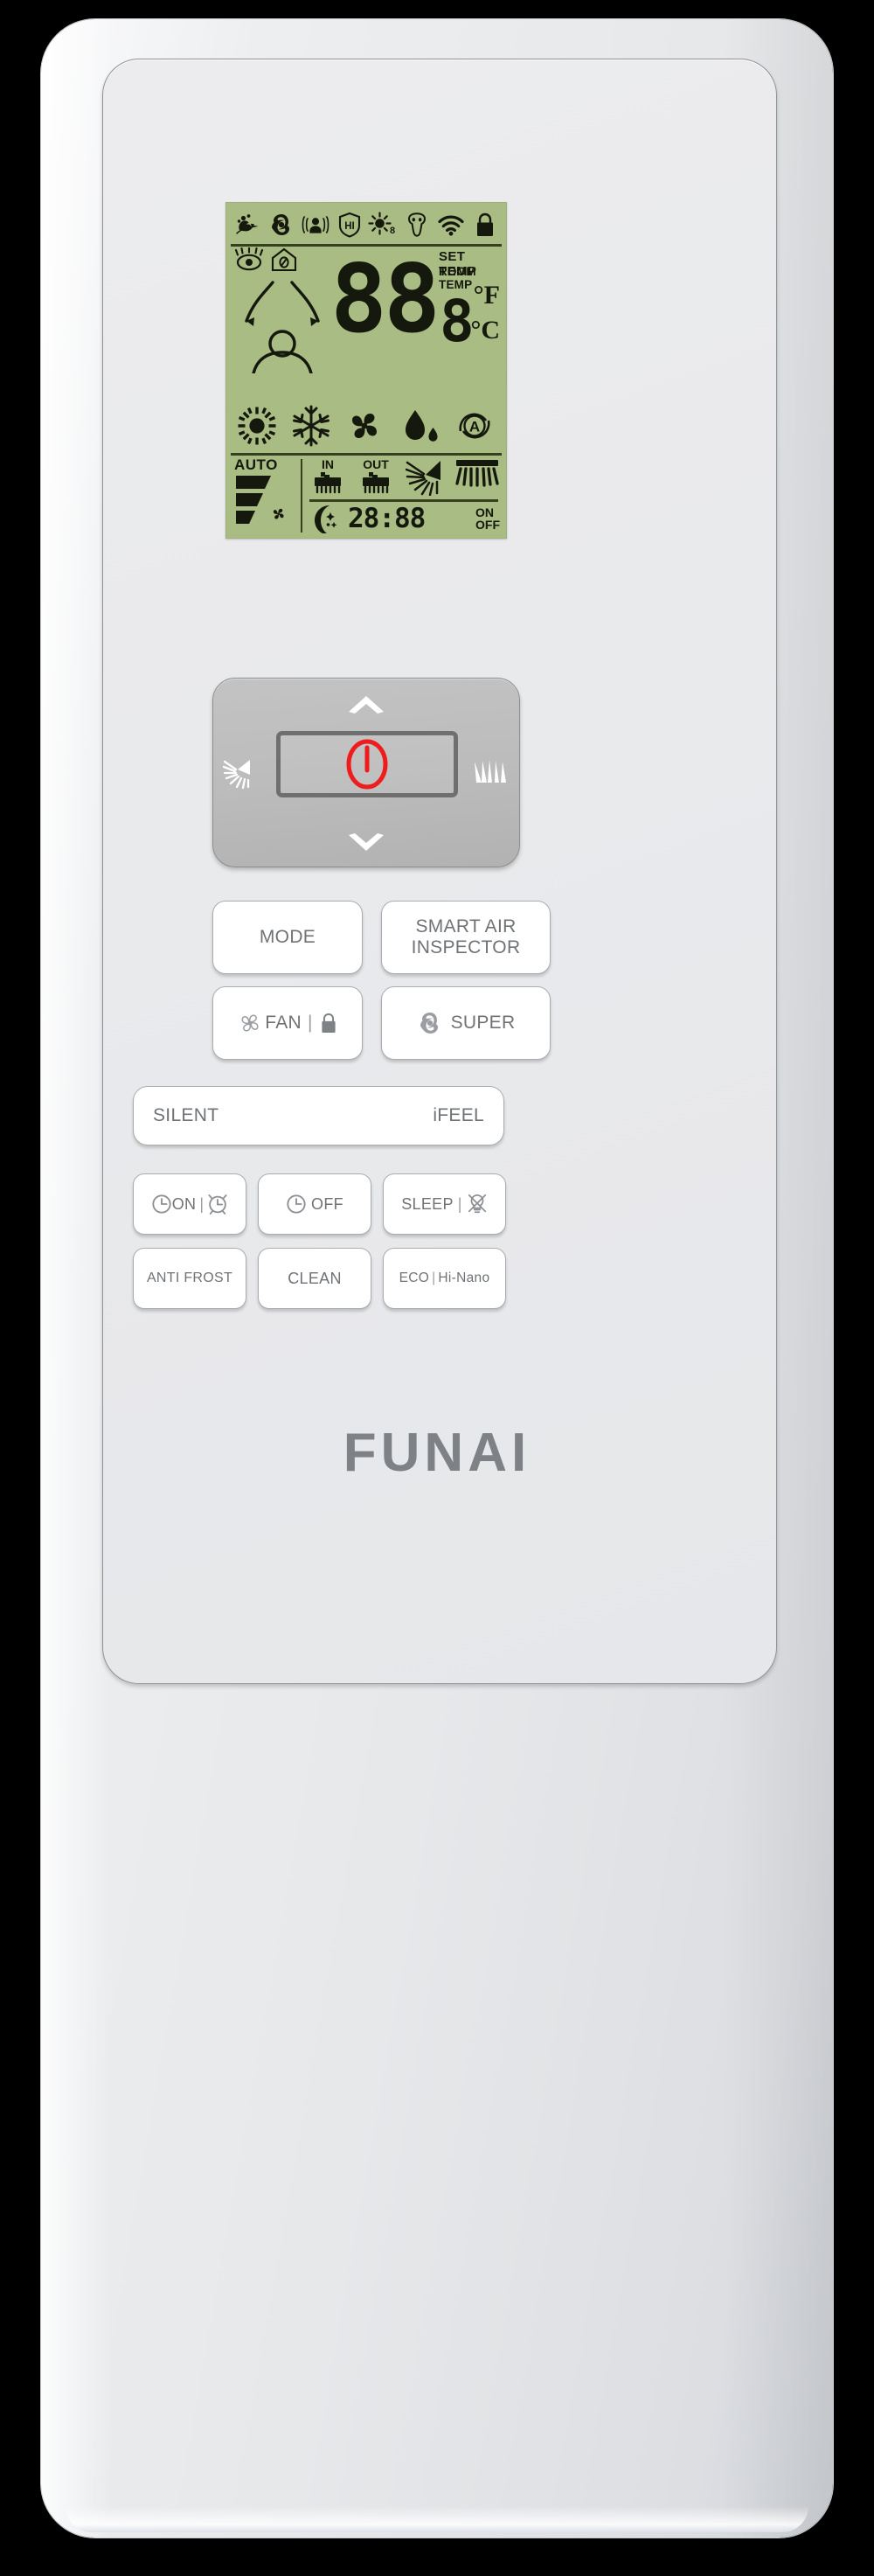  Describe the element at coordinates (186, 1115) in the screenshot. I see `silent-label: SILENT` at that location.